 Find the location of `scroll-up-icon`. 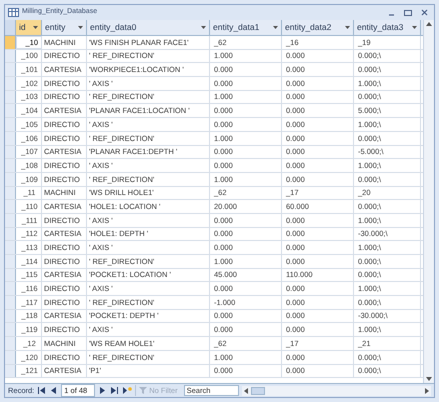

scroll-up-icon is located at coordinates (429, 24).